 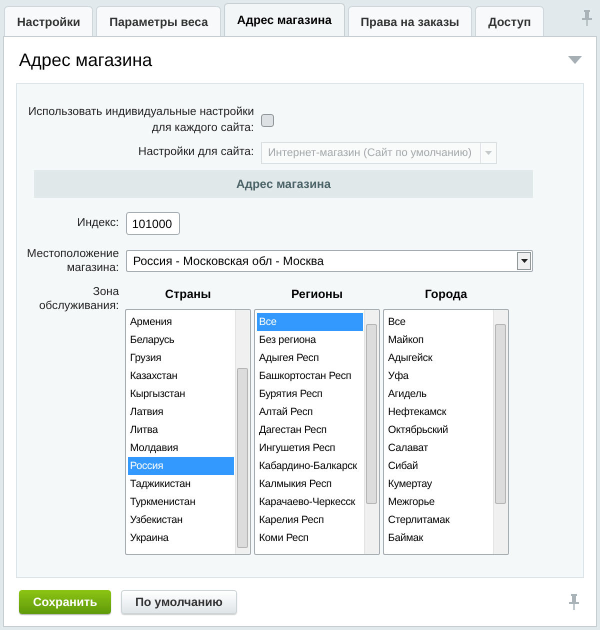 What do you see at coordinates (72, 261) in the screenshot?
I see `field-label: Местоположение магазина:` at bounding box center [72, 261].